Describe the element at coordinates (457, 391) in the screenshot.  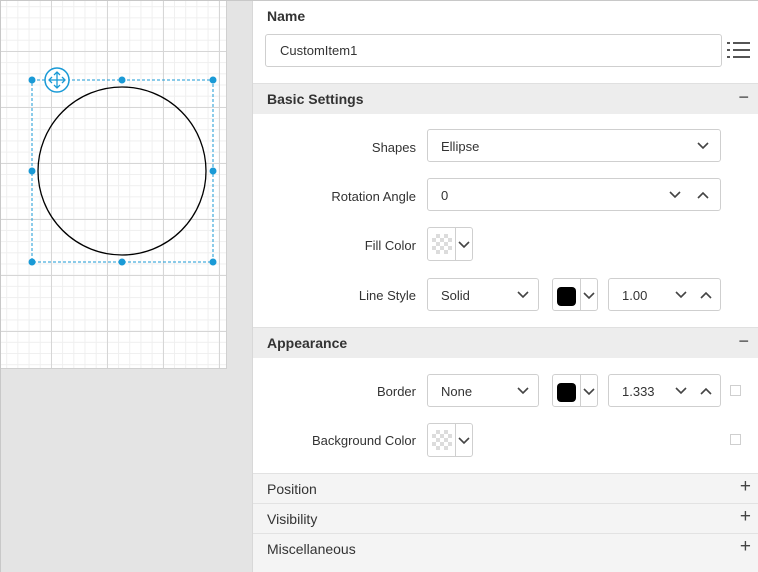
I see `border-value: None` at that location.